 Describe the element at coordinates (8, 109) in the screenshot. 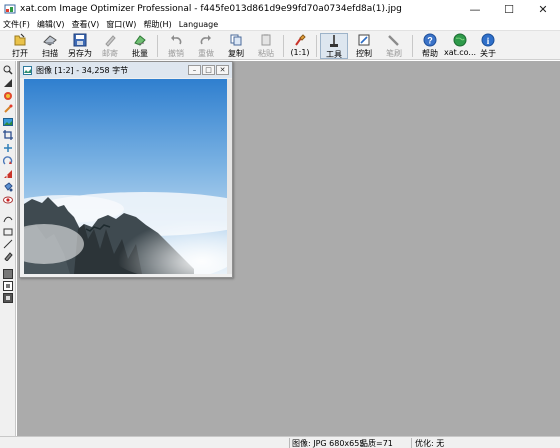

I see `effects-tool-icon` at that location.